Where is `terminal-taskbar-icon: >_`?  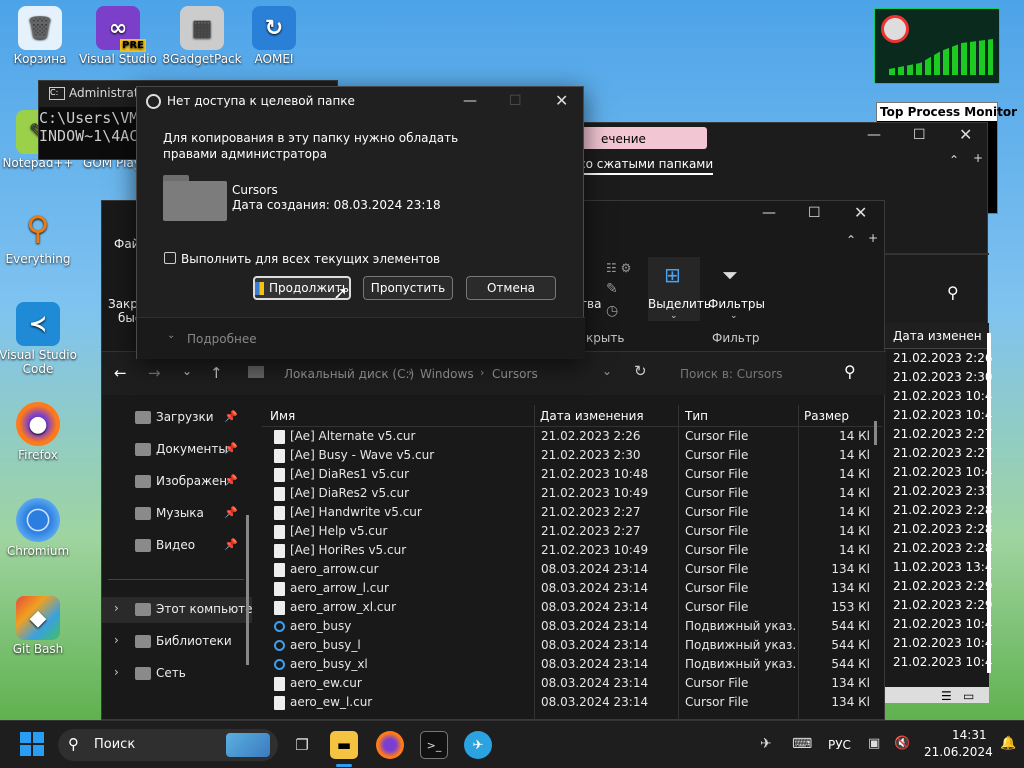
terminal-taskbar-icon: >_ is located at coordinates (434, 745).